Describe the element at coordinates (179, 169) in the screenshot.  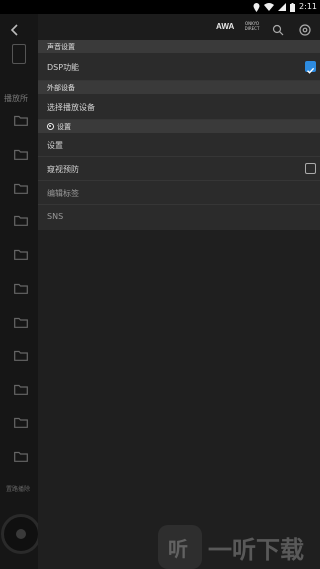
I see `menu-item-peep-prevention: 窥视预防` at that location.